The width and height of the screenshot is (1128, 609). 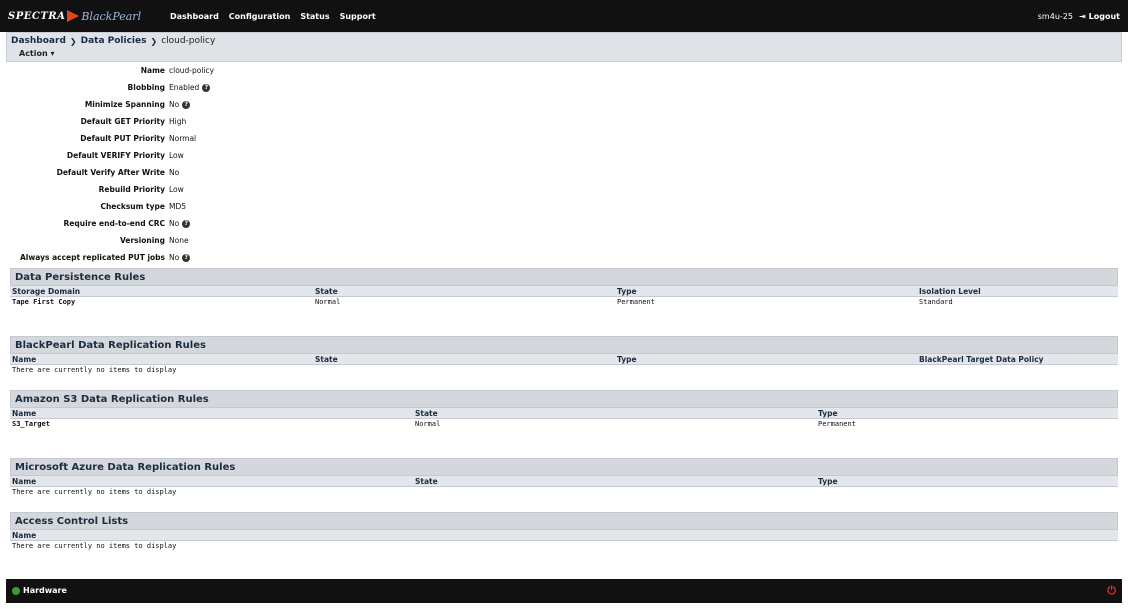 I want to click on main-nav: Dashboard Configuration Status Support, so click(x=273, y=16).